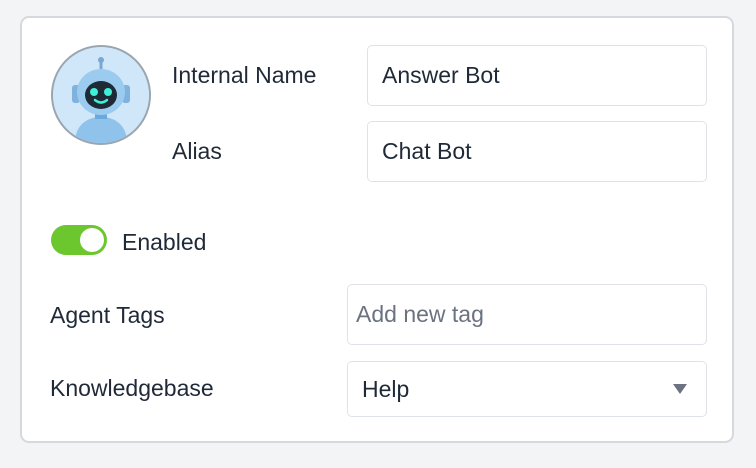 Image resolution: width=756 pixels, height=468 pixels. I want to click on internal-name-input, so click(537, 75).